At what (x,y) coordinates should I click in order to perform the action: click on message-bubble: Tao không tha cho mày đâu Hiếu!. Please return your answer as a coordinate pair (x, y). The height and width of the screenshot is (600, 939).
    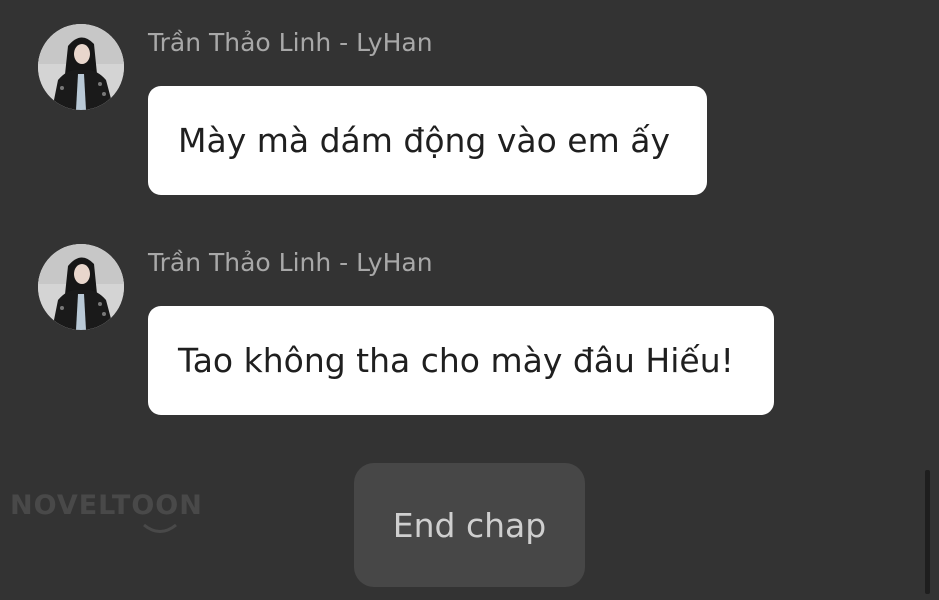
    Looking at the image, I should click on (461, 360).